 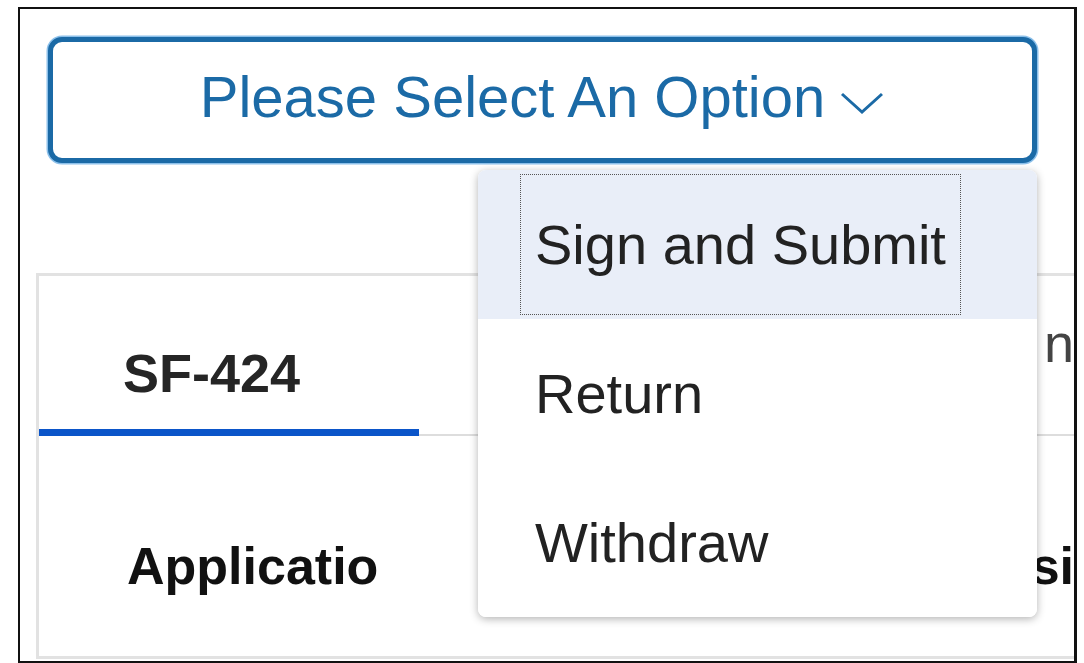 What do you see at coordinates (757, 393) in the screenshot?
I see `menu-option: Return` at bounding box center [757, 393].